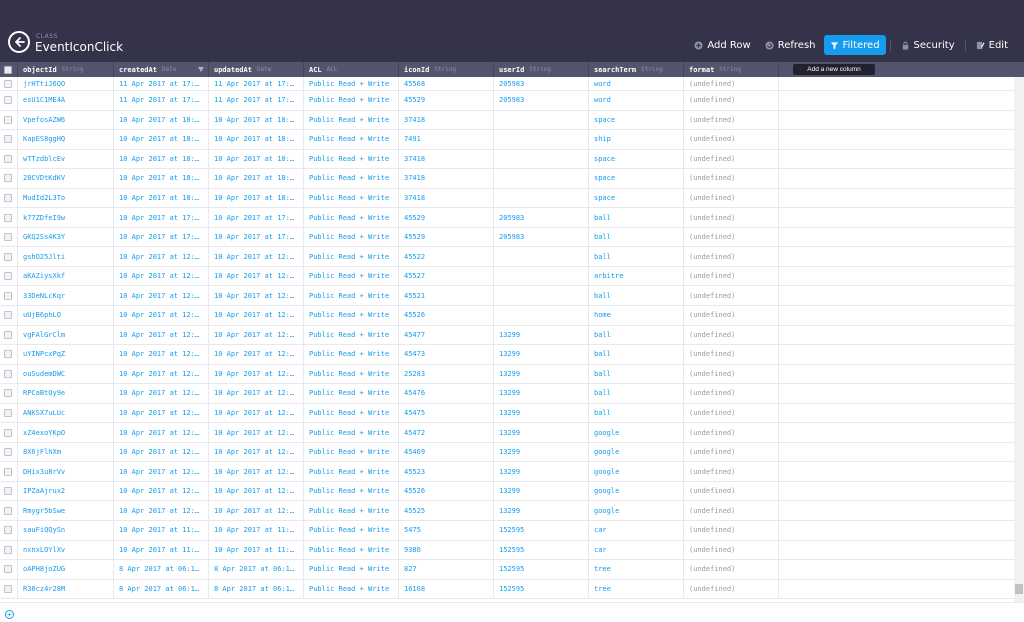 Image resolution: width=1024 pixels, height=622 pixels. What do you see at coordinates (541, 69) in the screenshot?
I see `column-header-userId: userId String` at bounding box center [541, 69].